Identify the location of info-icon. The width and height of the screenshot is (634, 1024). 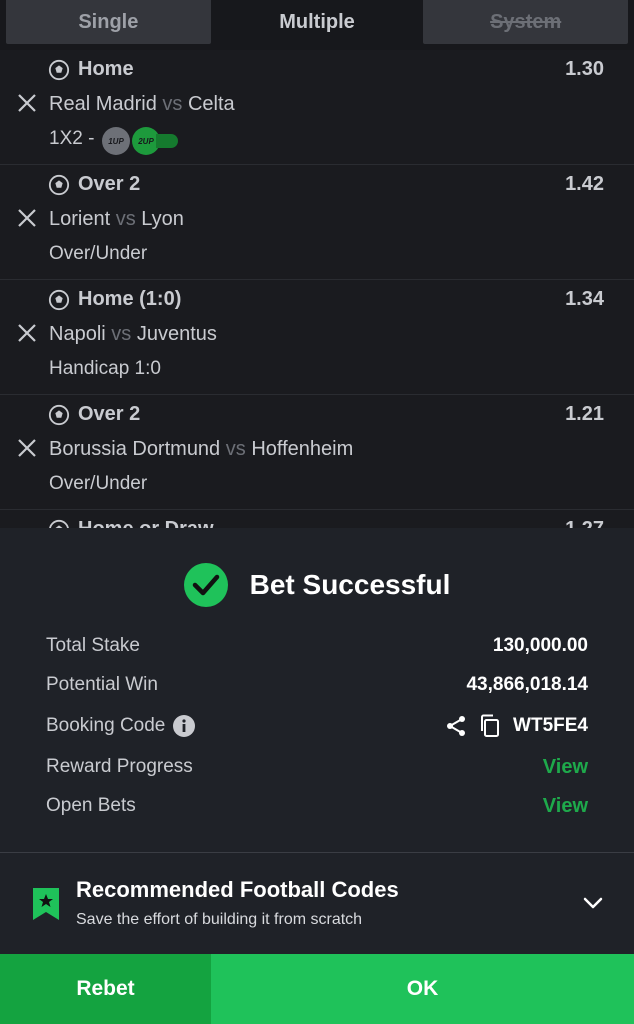
(184, 726).